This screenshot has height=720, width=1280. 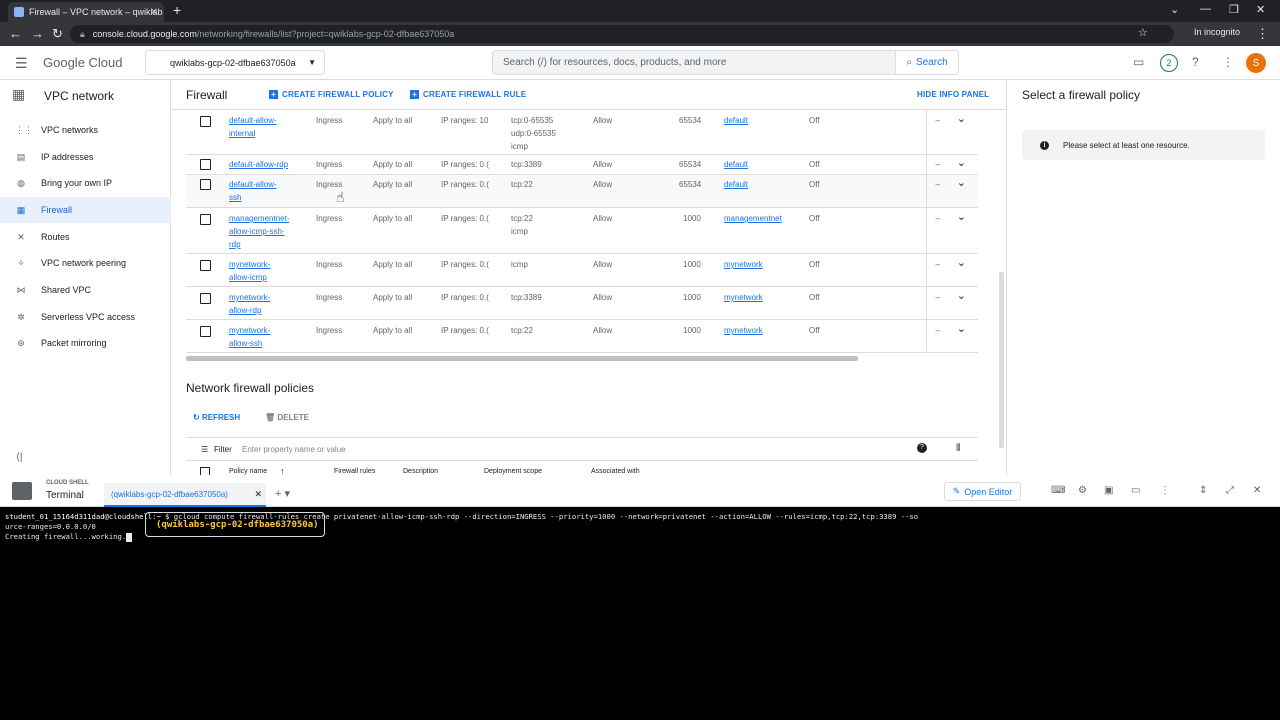 I want to click on prompt-project: (qwiklabs-gcp-02-dfbae637050a), so click(x=235, y=524).